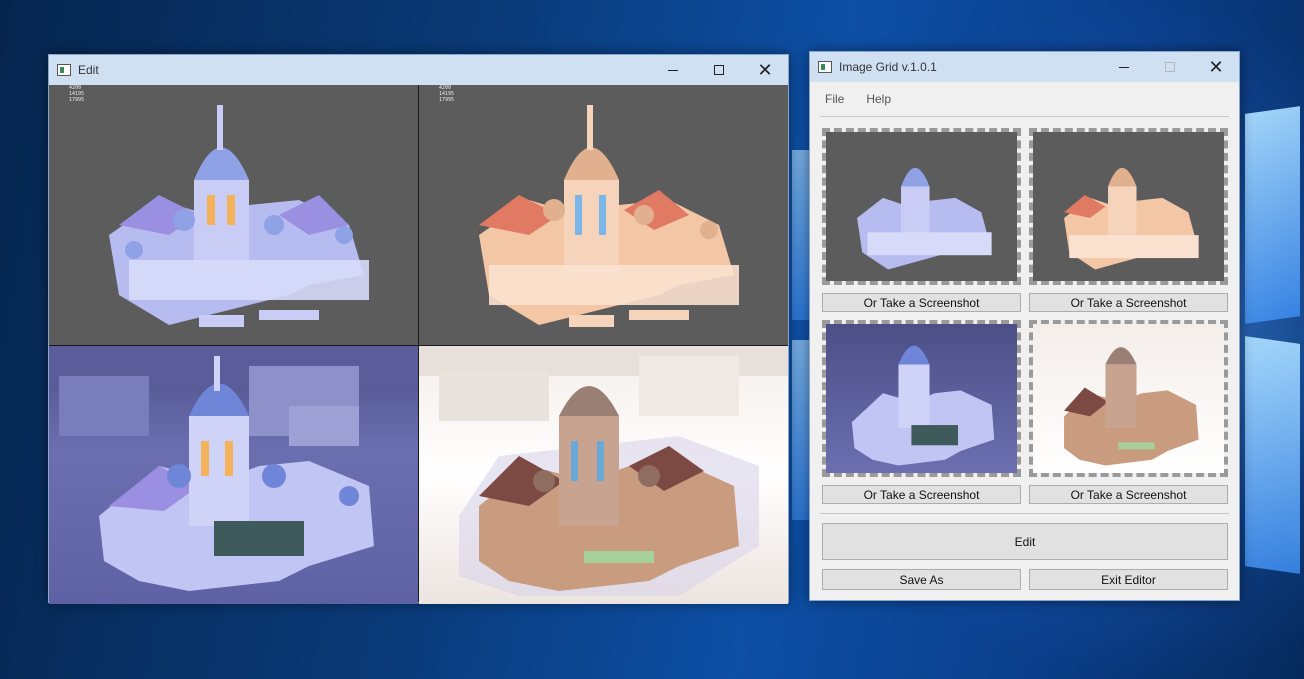 This screenshot has height=679, width=1304. What do you see at coordinates (921, 494) in the screenshot?
I see `take-screenshot-button-3: Or Take a Screenshot` at bounding box center [921, 494].